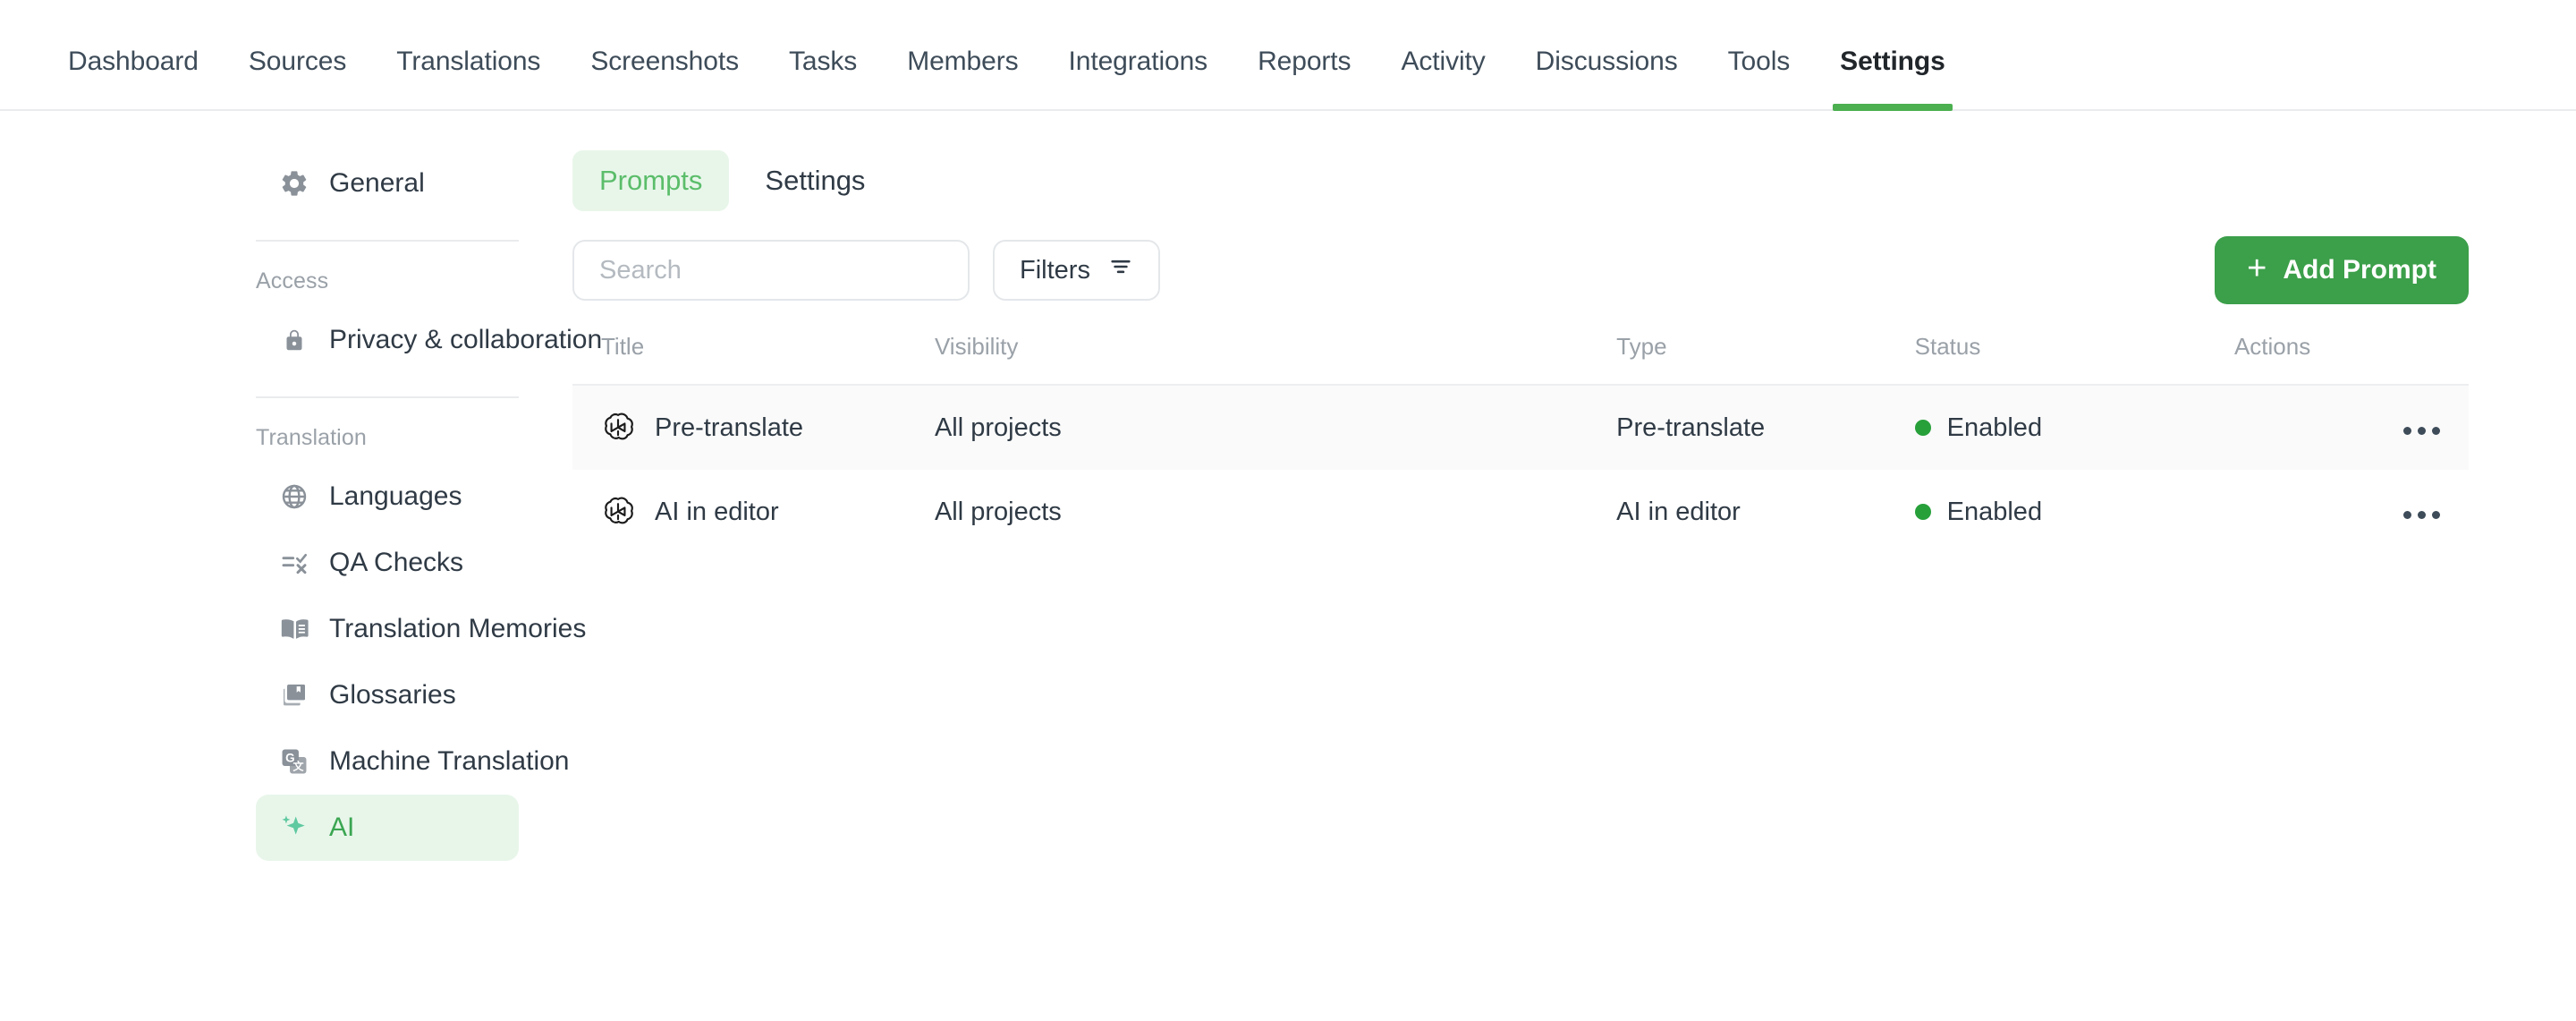 The image size is (2576, 1021). I want to click on sidebar-item-label-languages: Languages, so click(395, 496).